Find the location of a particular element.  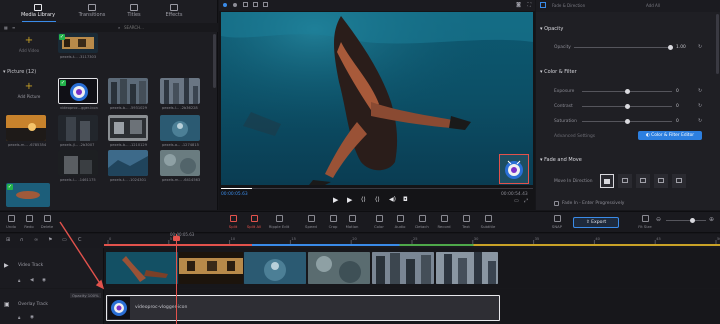

volume-icon: ◀ is located at coordinates (32, 280).